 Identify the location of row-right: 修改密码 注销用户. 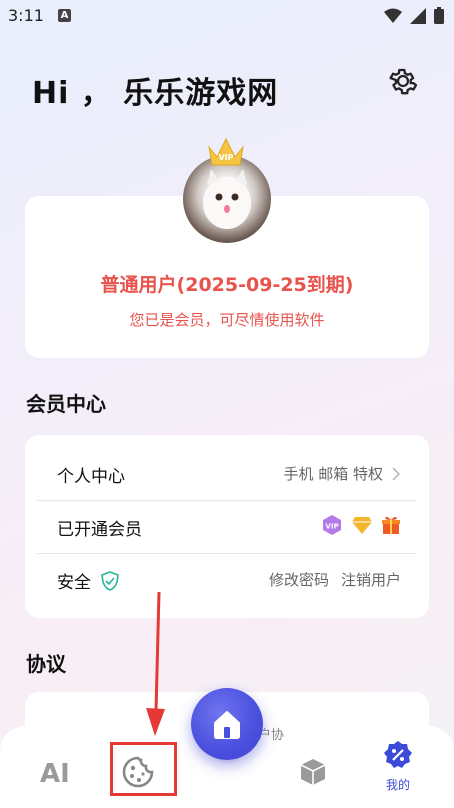
(335, 579).